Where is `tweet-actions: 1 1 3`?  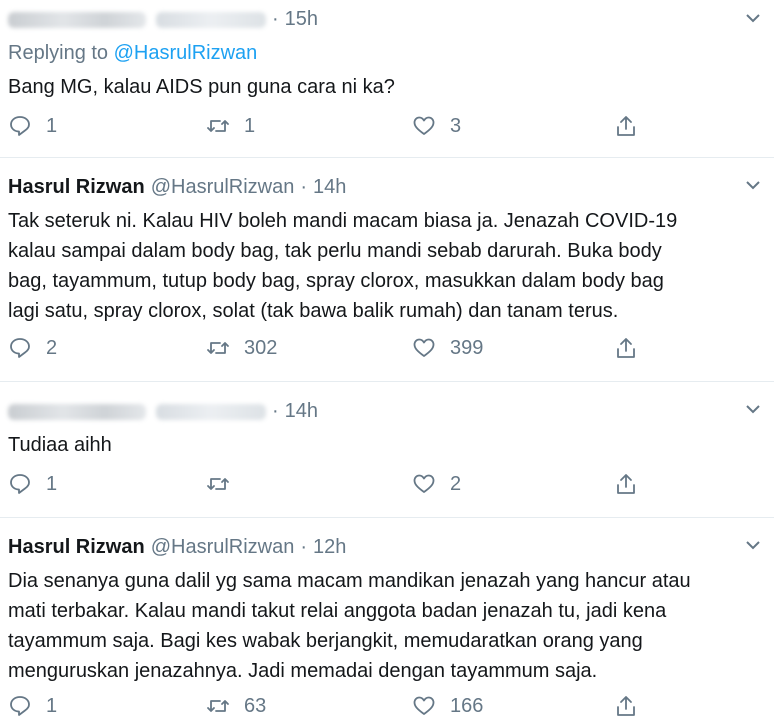 tweet-actions: 1 1 3 is located at coordinates (387, 129).